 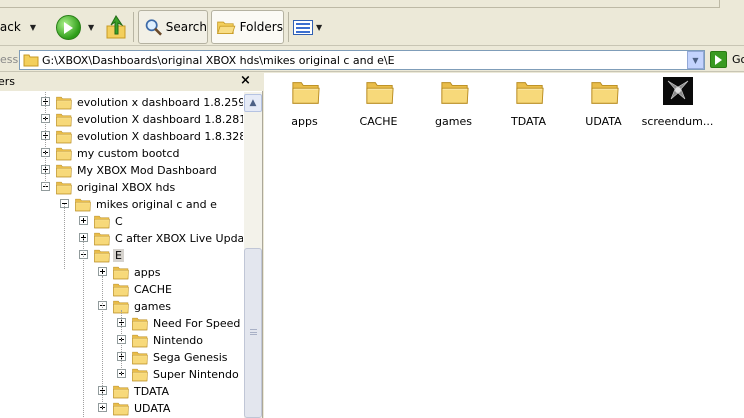 What do you see at coordinates (160, 136) in the screenshot?
I see `tree-item-label: evolution X dashboard 1.8.3285` at bounding box center [160, 136].